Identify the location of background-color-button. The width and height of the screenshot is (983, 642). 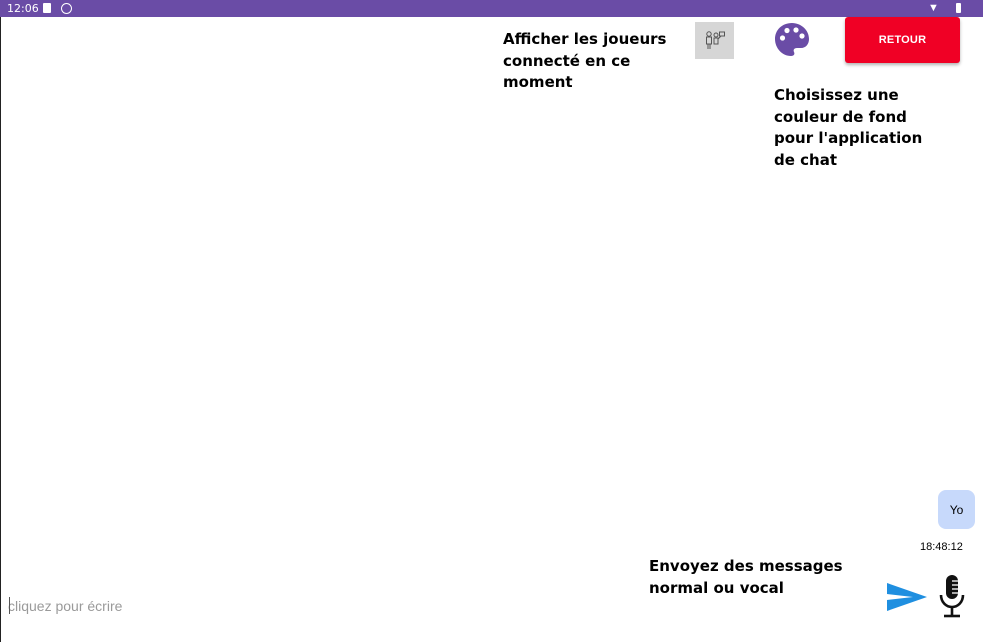
(792, 40).